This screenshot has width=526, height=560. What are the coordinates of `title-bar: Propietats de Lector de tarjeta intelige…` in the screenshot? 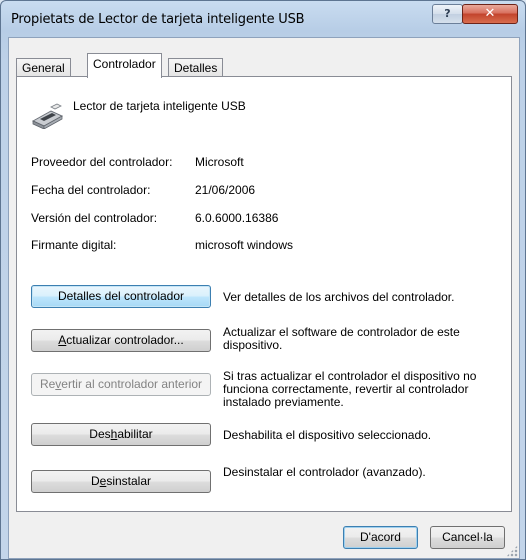 It's located at (263, 19).